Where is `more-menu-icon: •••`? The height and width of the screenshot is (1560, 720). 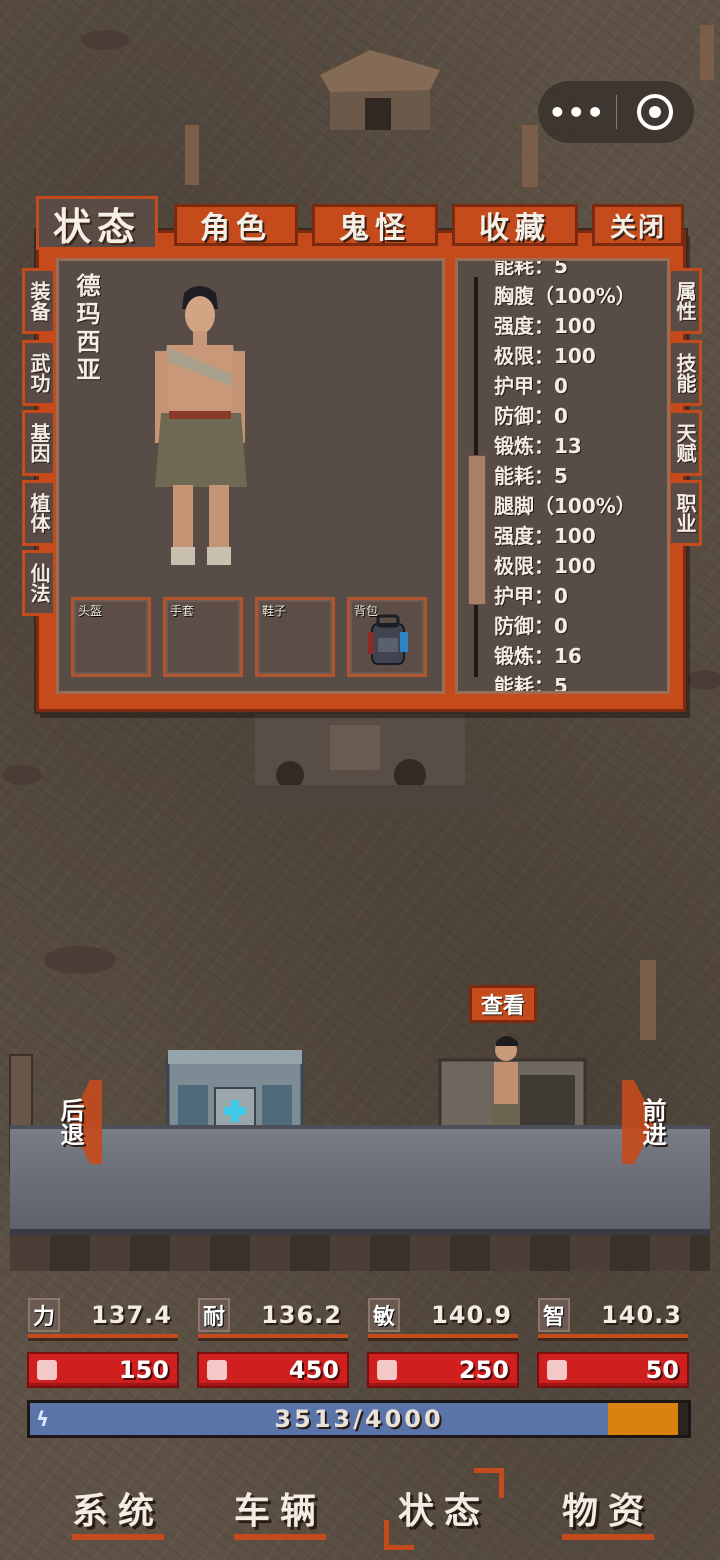 more-menu-icon: ••• is located at coordinates (577, 112).